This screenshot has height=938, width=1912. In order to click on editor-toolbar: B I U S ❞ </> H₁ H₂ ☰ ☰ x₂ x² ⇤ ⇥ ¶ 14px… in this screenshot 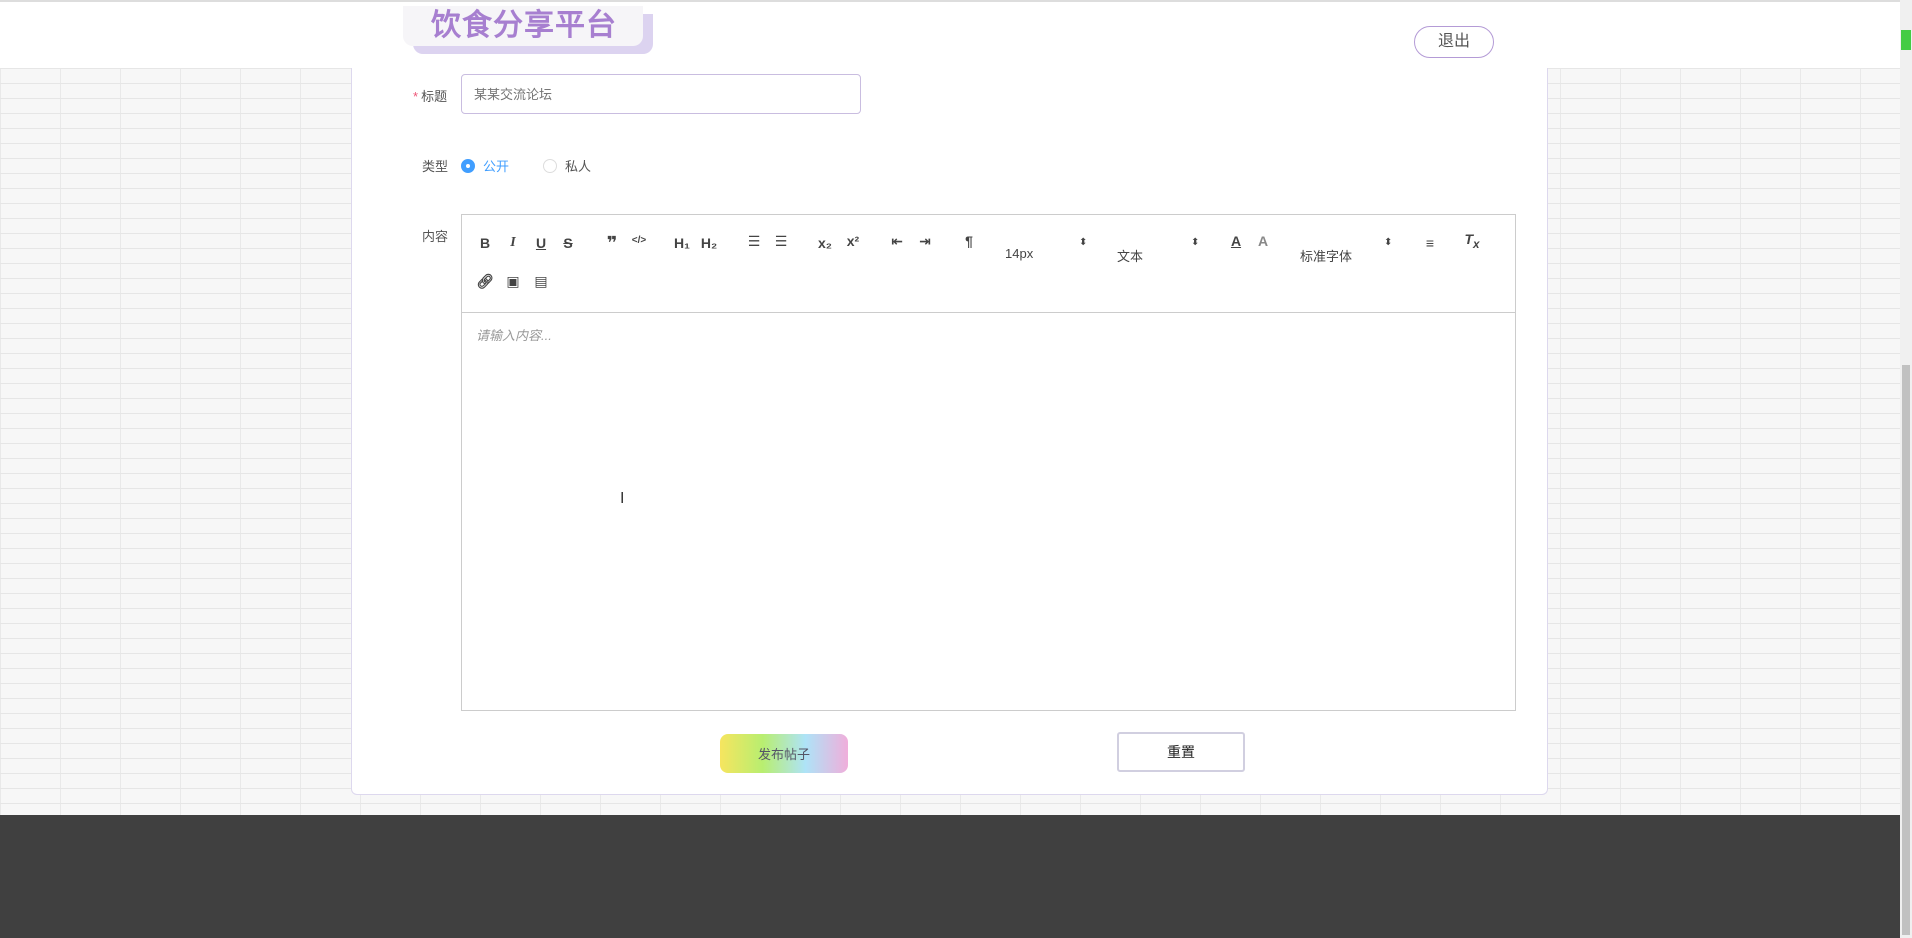, I will do `click(988, 264)`.